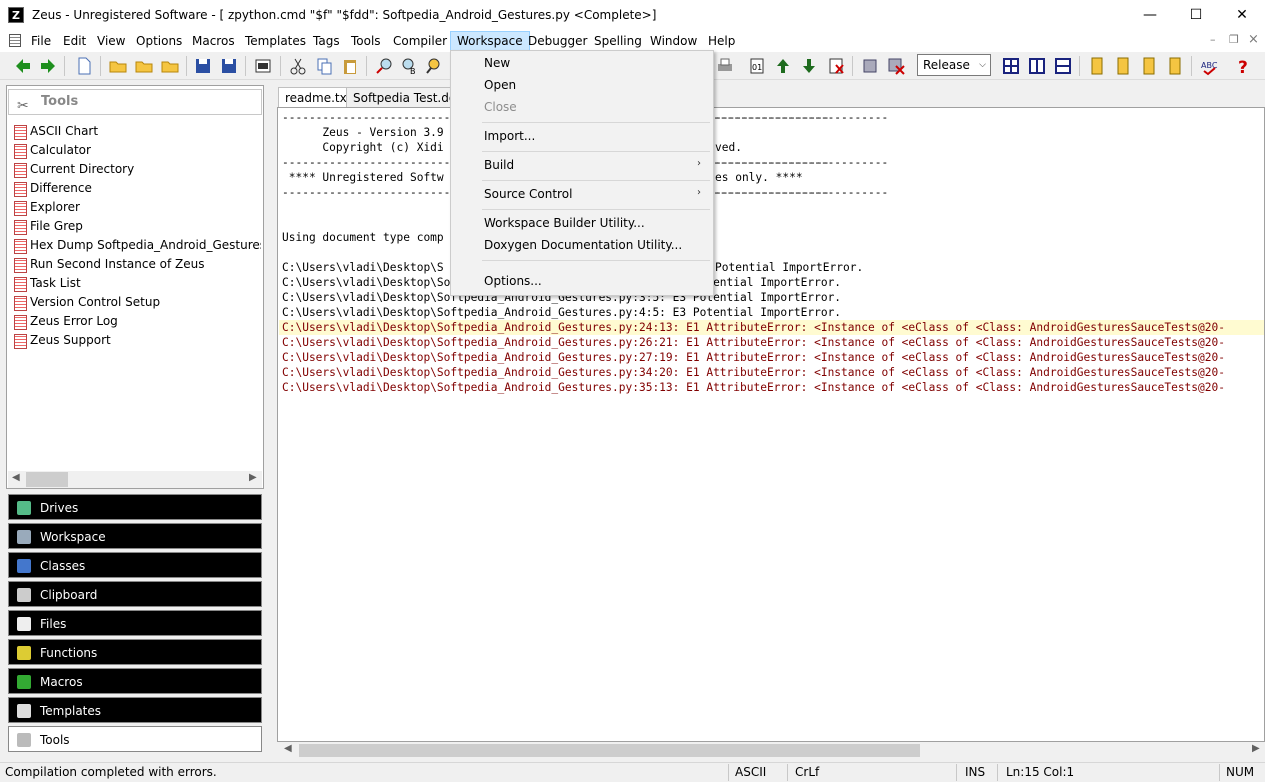  Describe the element at coordinates (52, 150) in the screenshot. I see `tool-item-calculator: Calculator` at that location.